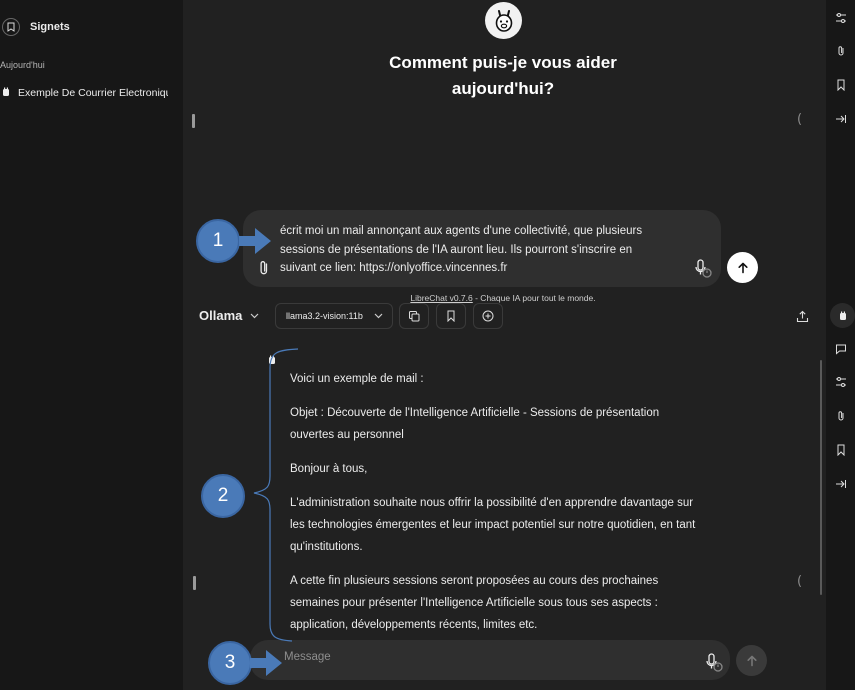  I want to click on bookmark-button, so click(451, 316).